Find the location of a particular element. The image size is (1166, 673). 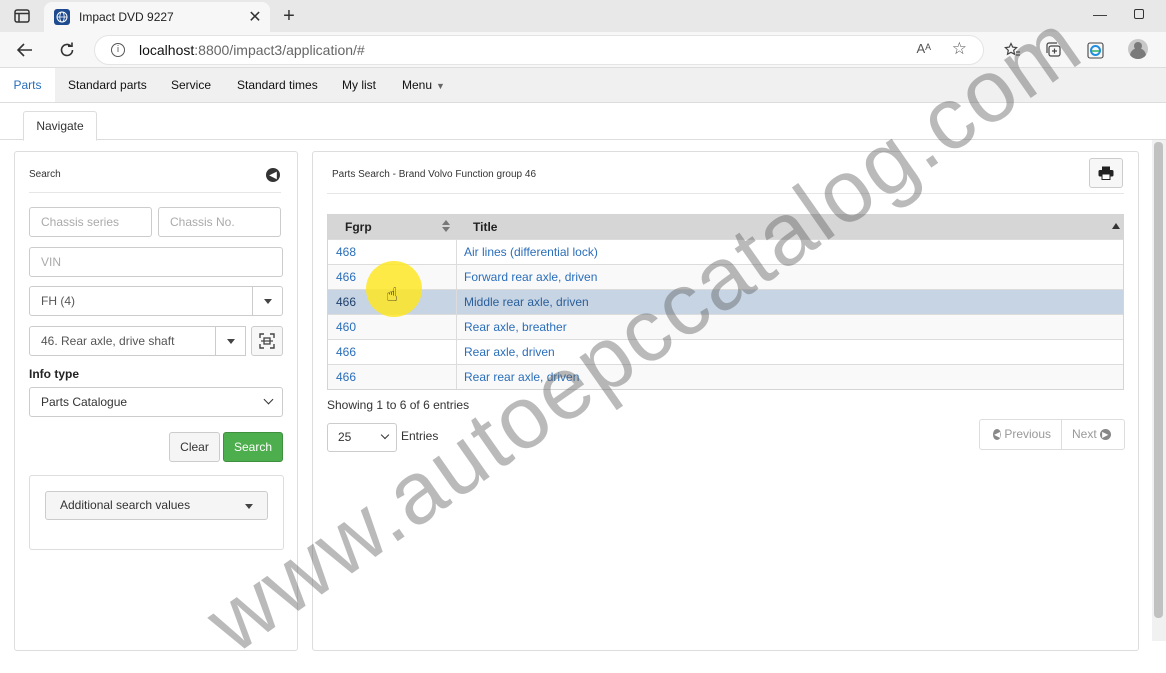

caret-down-icon: ▼ is located at coordinates (440, 86).